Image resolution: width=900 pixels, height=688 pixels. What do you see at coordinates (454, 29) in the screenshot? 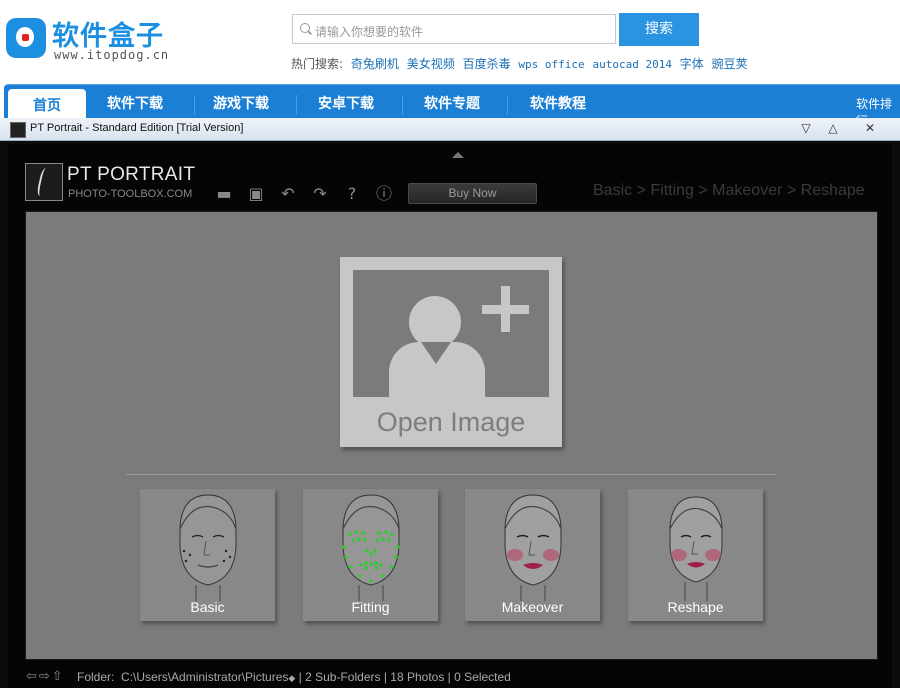
I see `search-input: 请输入你想要的软件` at bounding box center [454, 29].